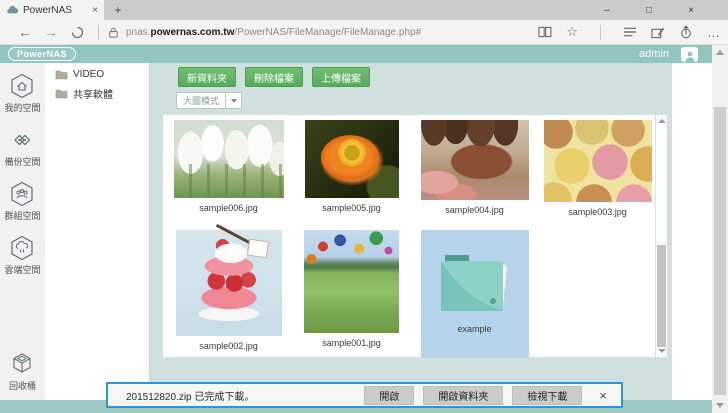 The image size is (728, 413). What do you see at coordinates (686, 32) in the screenshot?
I see `share-icon` at bounding box center [686, 32].